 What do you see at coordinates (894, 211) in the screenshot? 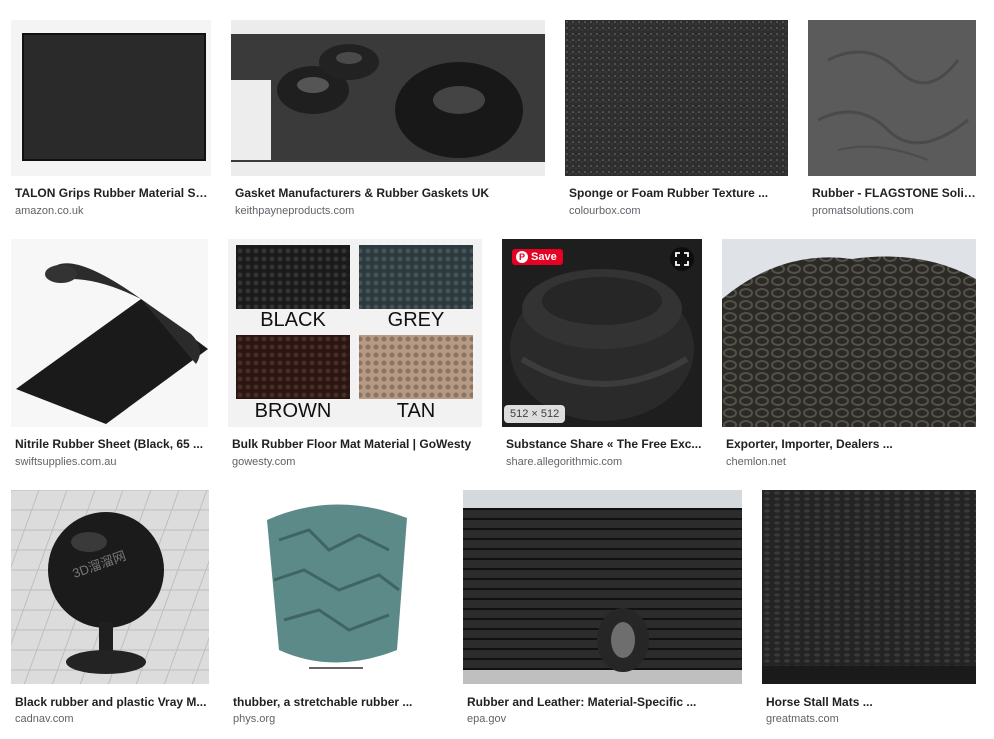
I see `result-source: promatsolutions.com` at bounding box center [894, 211].